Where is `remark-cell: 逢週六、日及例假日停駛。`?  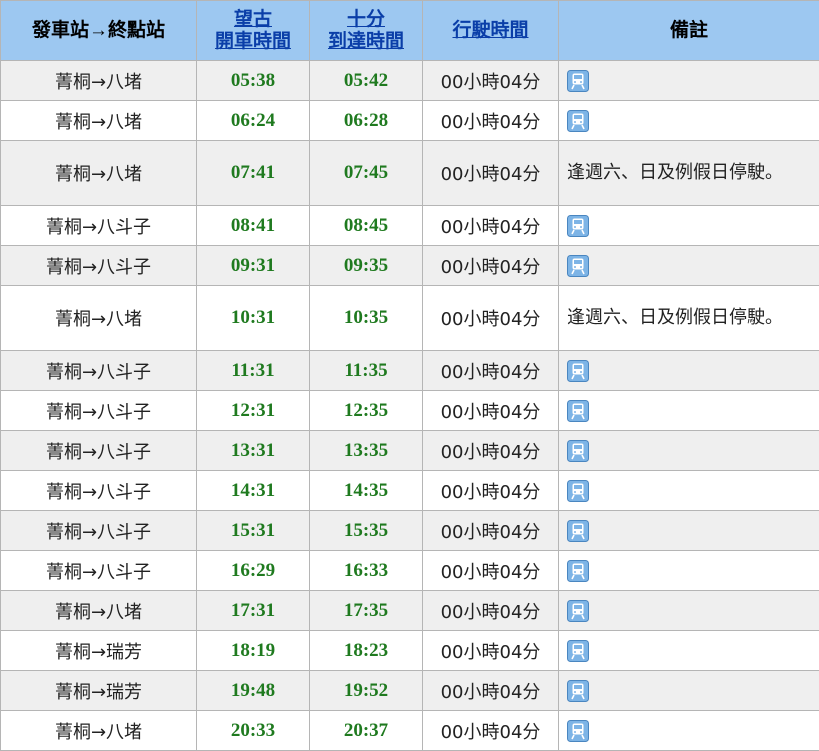
remark-cell: 逢週六、日及例假日停駛。 is located at coordinates (689, 173).